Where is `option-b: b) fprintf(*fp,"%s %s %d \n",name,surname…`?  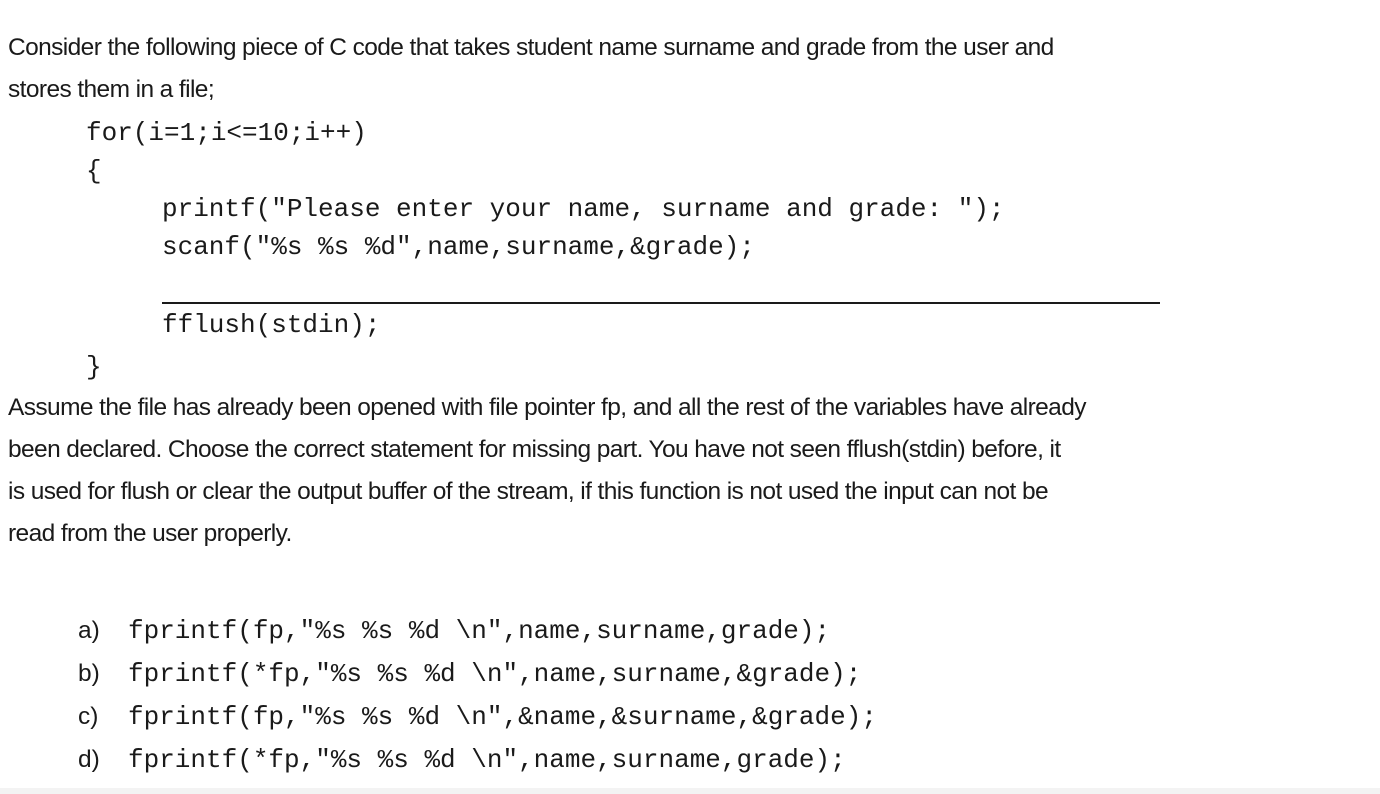
option-b: b) fprintf(*fp,"%s %s %d \n",name,surname… is located at coordinates (461, 665).